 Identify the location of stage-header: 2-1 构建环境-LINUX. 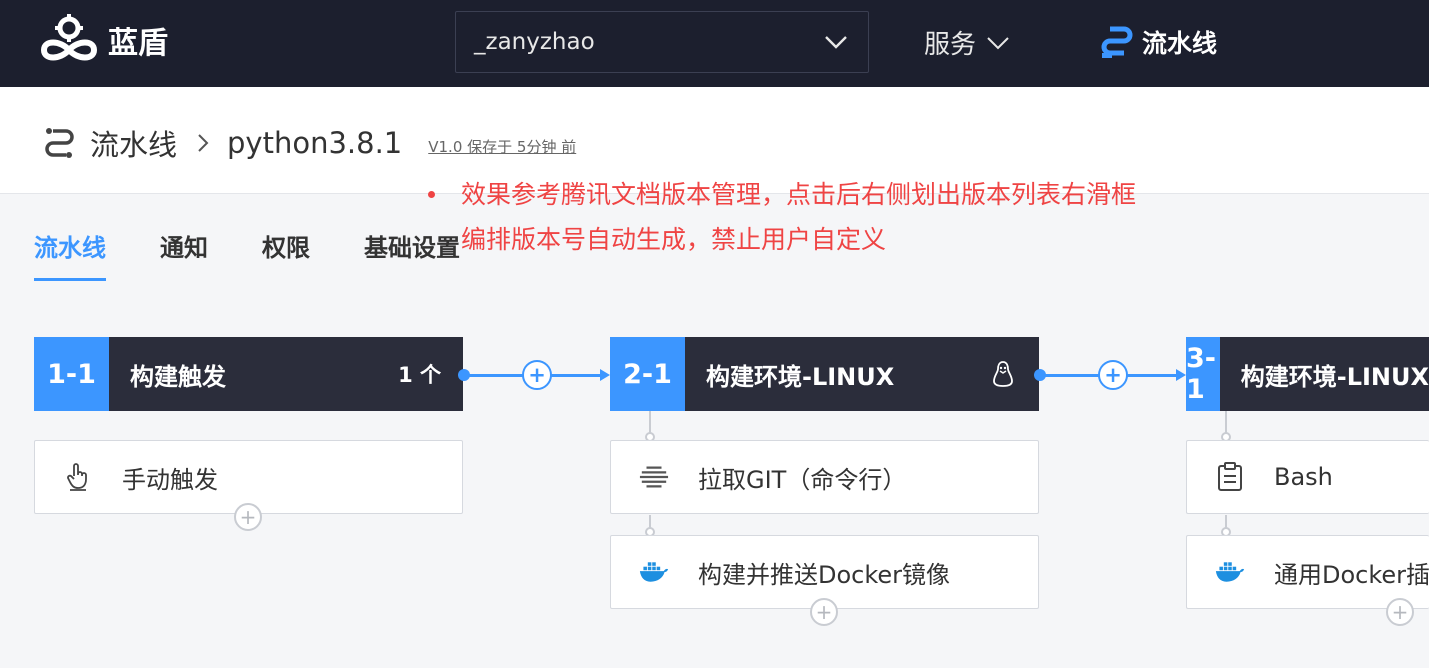
(824, 374).